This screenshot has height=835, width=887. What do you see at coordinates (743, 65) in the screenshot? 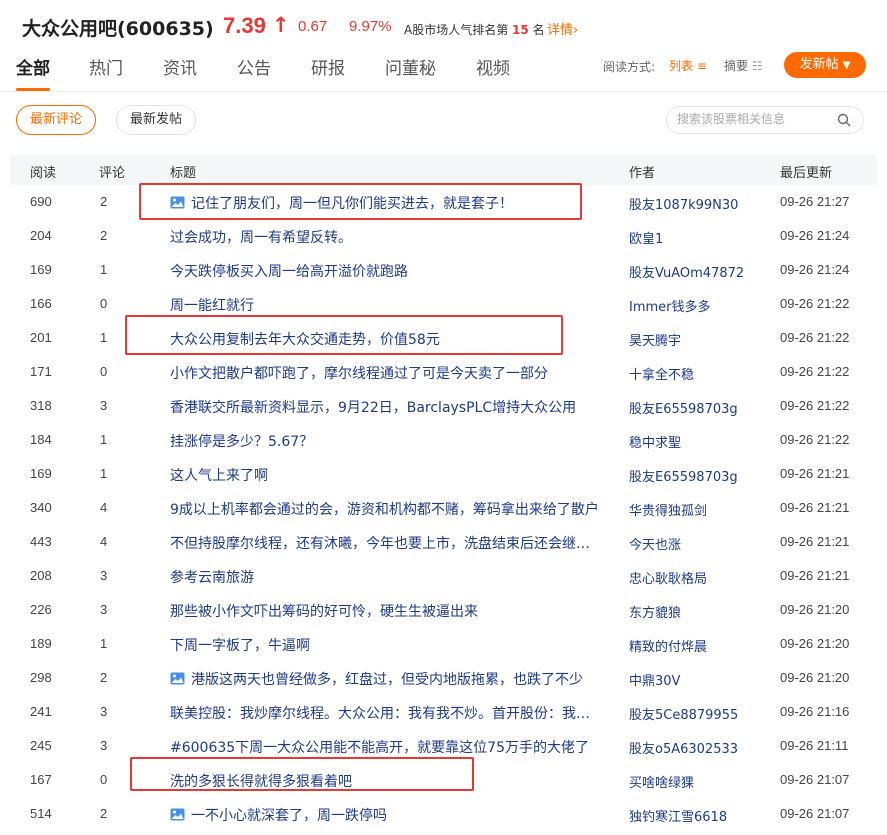
I see `read-mode-summary: 摘要 ☷` at bounding box center [743, 65].